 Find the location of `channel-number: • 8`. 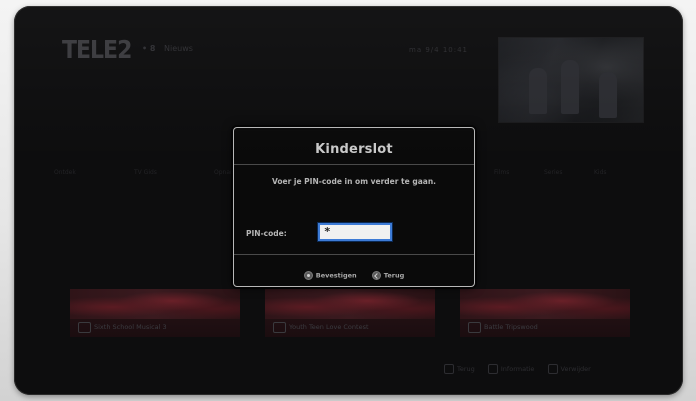

channel-number: • 8 is located at coordinates (149, 48).